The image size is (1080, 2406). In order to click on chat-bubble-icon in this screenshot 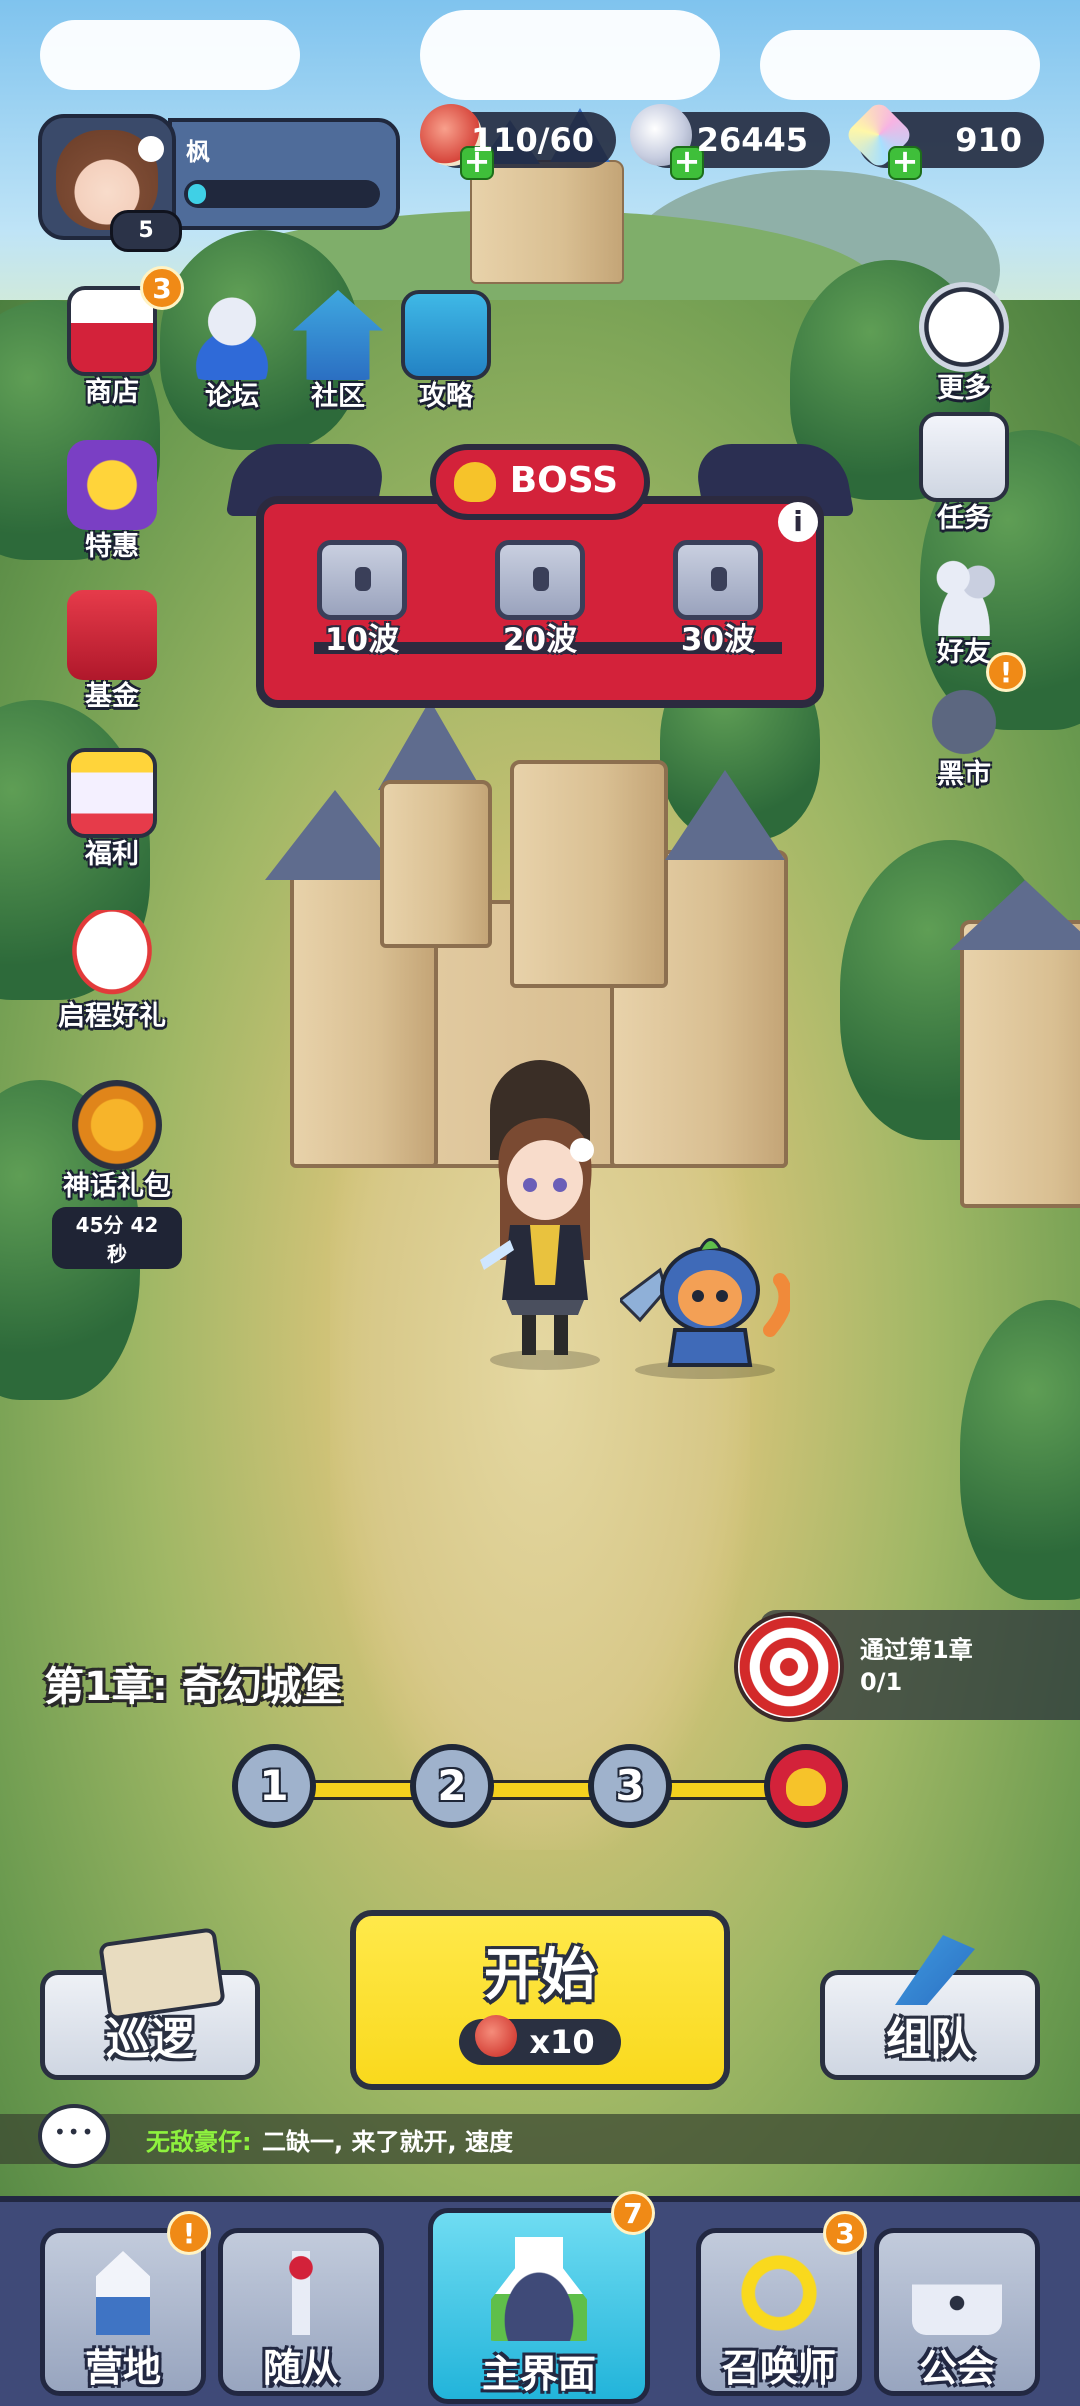, I will do `click(74, 2136)`.